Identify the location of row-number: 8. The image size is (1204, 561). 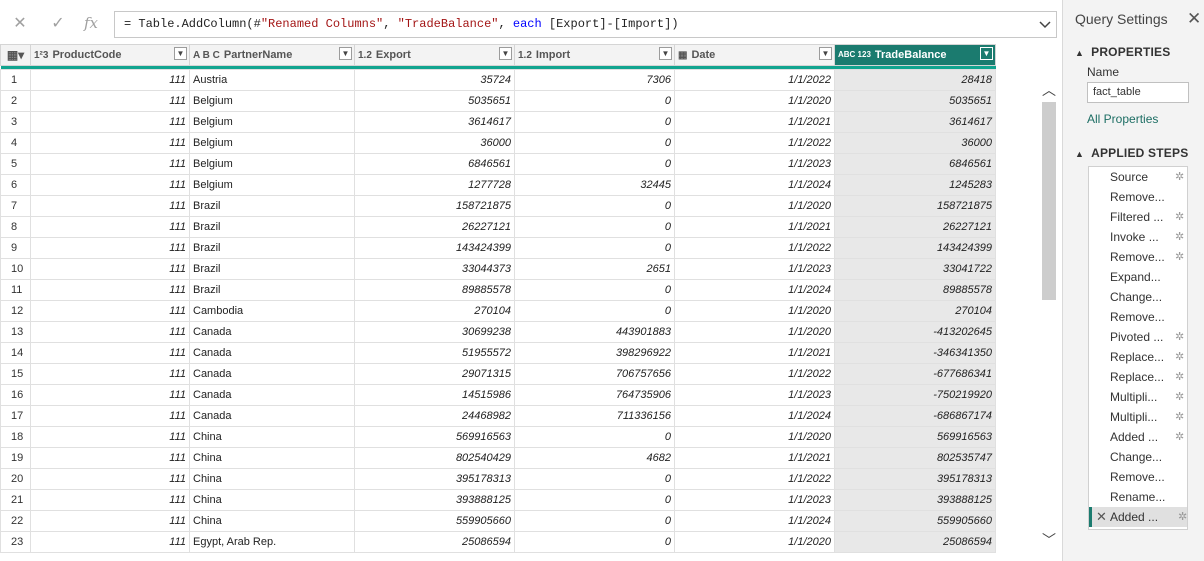
(15, 227).